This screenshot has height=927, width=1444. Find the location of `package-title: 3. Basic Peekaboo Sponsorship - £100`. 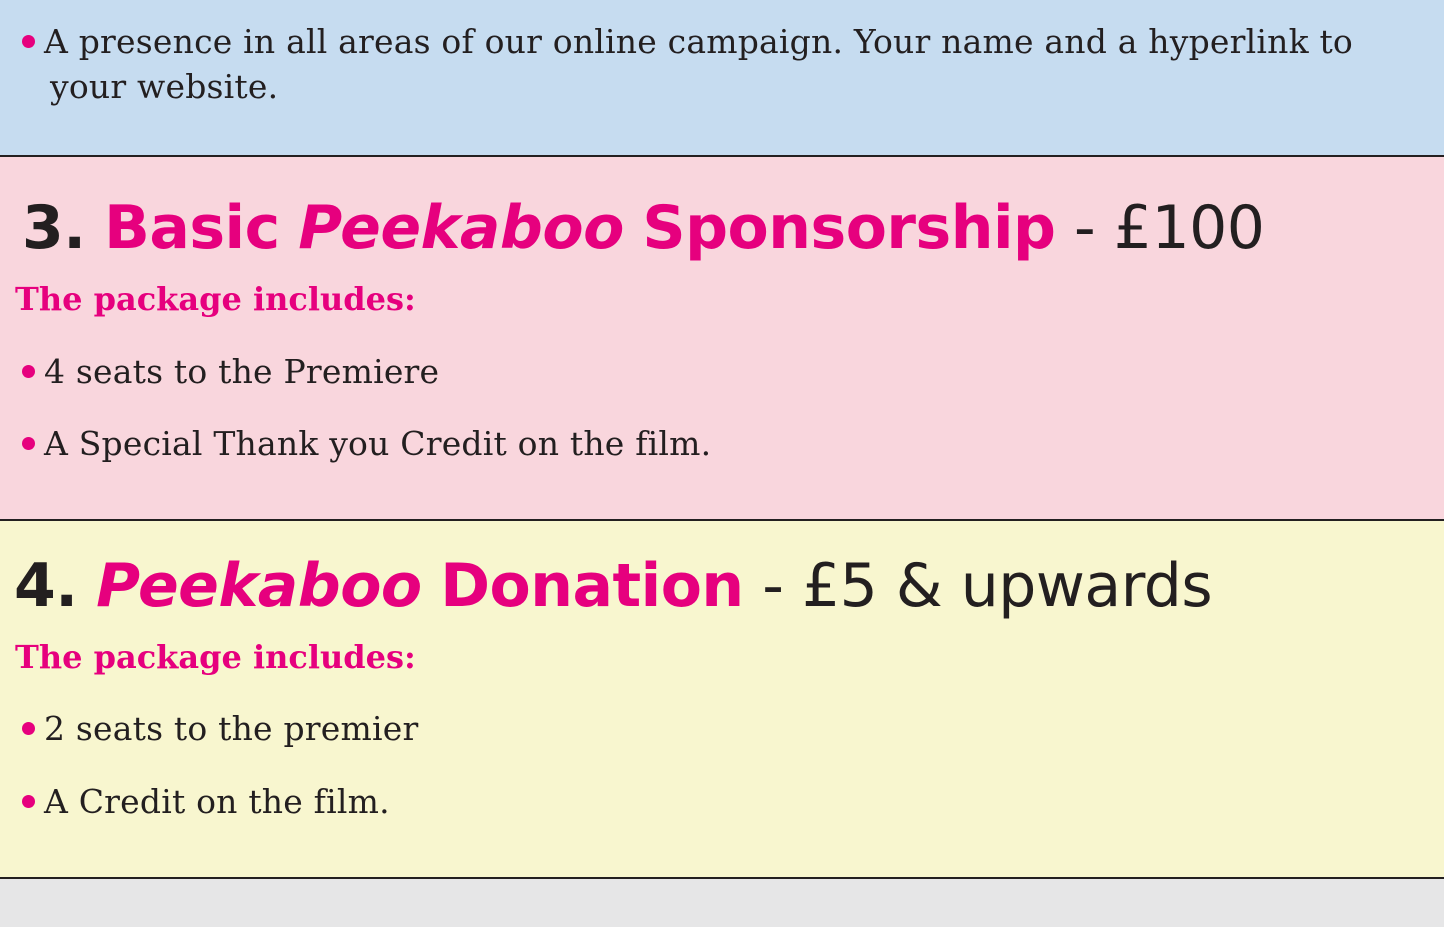

package-title: 3. Basic Peekaboo Sponsorship - £100 is located at coordinates (643, 228).